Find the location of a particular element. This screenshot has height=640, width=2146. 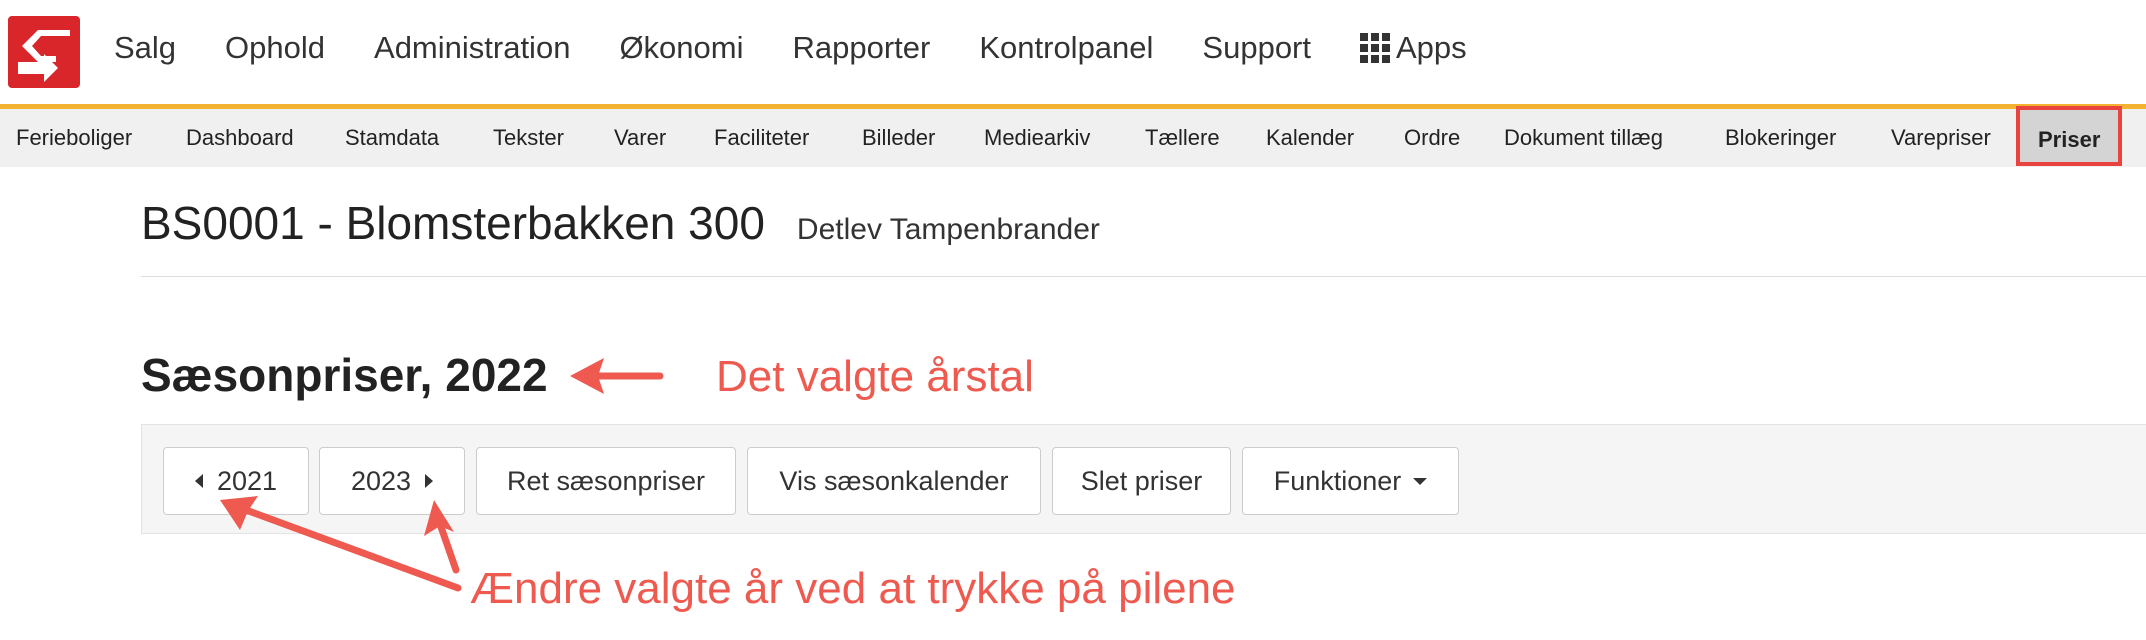

annotation-arrow-next is located at coordinates (442, 537).